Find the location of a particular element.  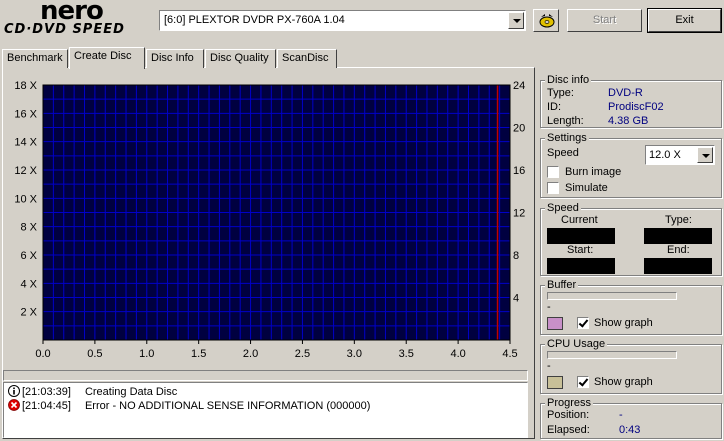

cpu-show-graph-checkbox is located at coordinates (583, 382).